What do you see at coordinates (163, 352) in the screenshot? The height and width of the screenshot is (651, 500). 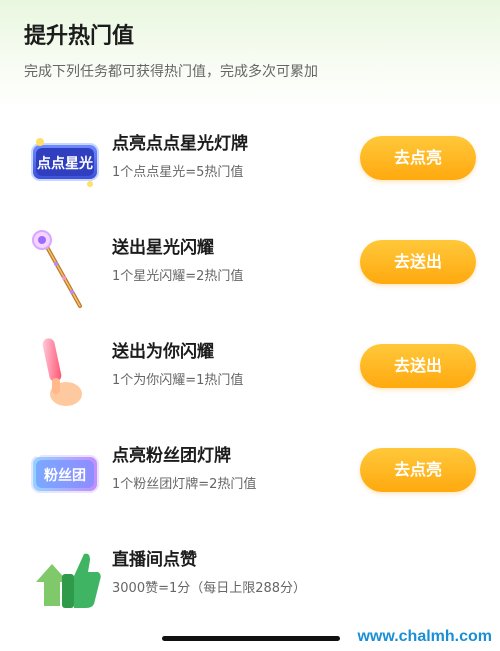 I see `task-name: 送出为你闪耀` at bounding box center [163, 352].